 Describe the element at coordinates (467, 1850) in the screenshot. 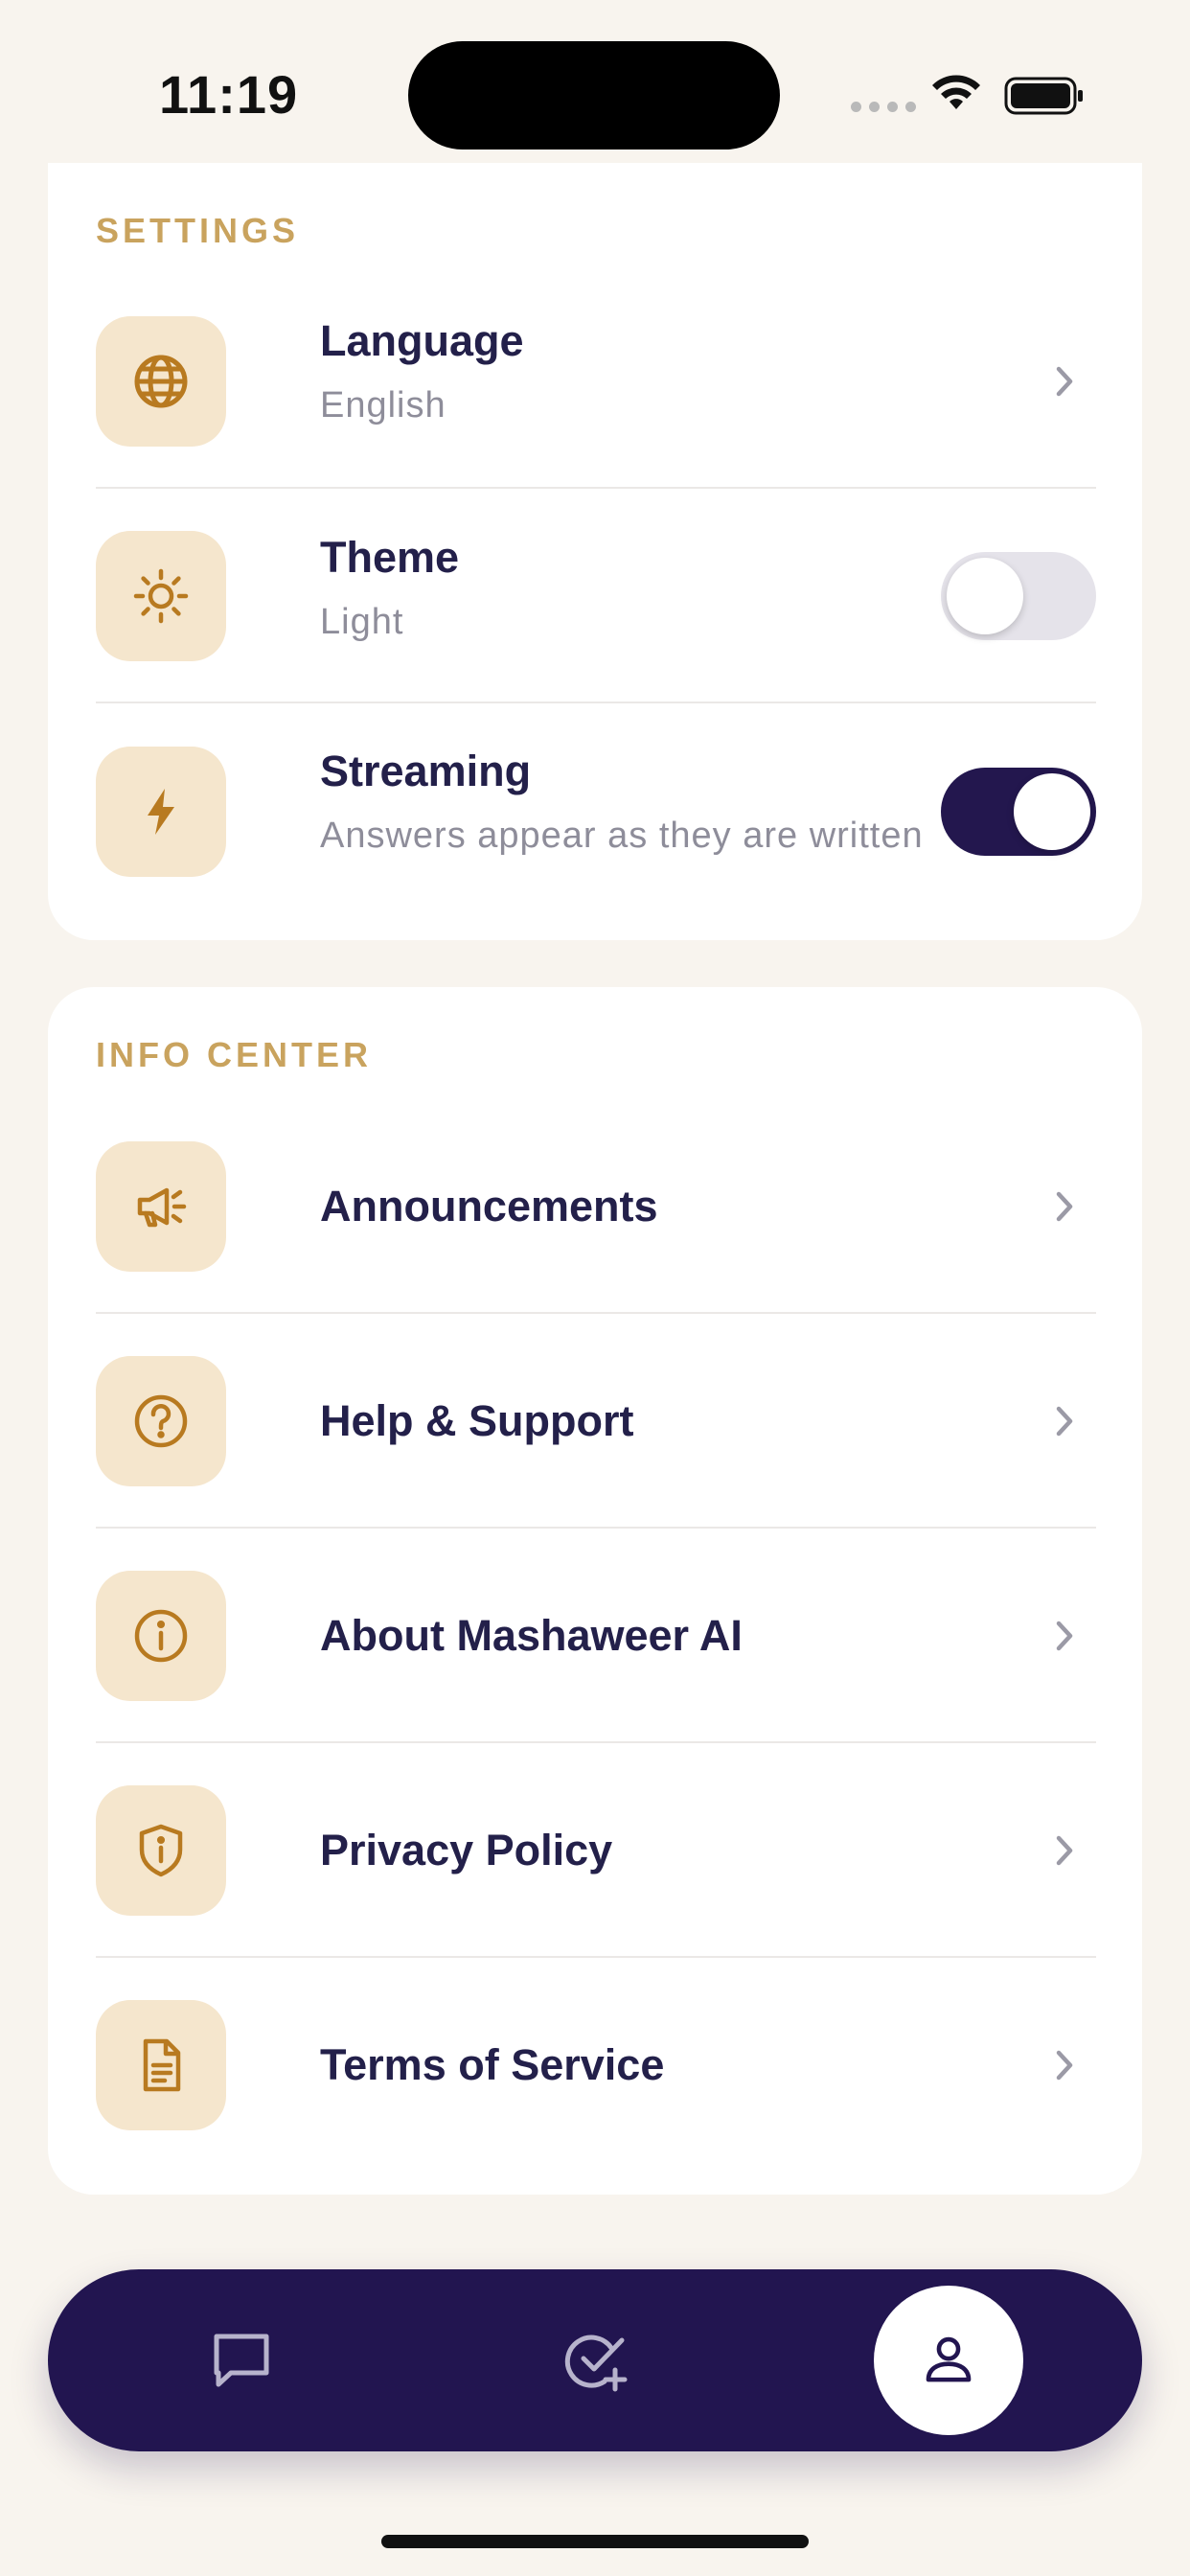

I see `privacy-policy-label: Privacy Policy` at that location.